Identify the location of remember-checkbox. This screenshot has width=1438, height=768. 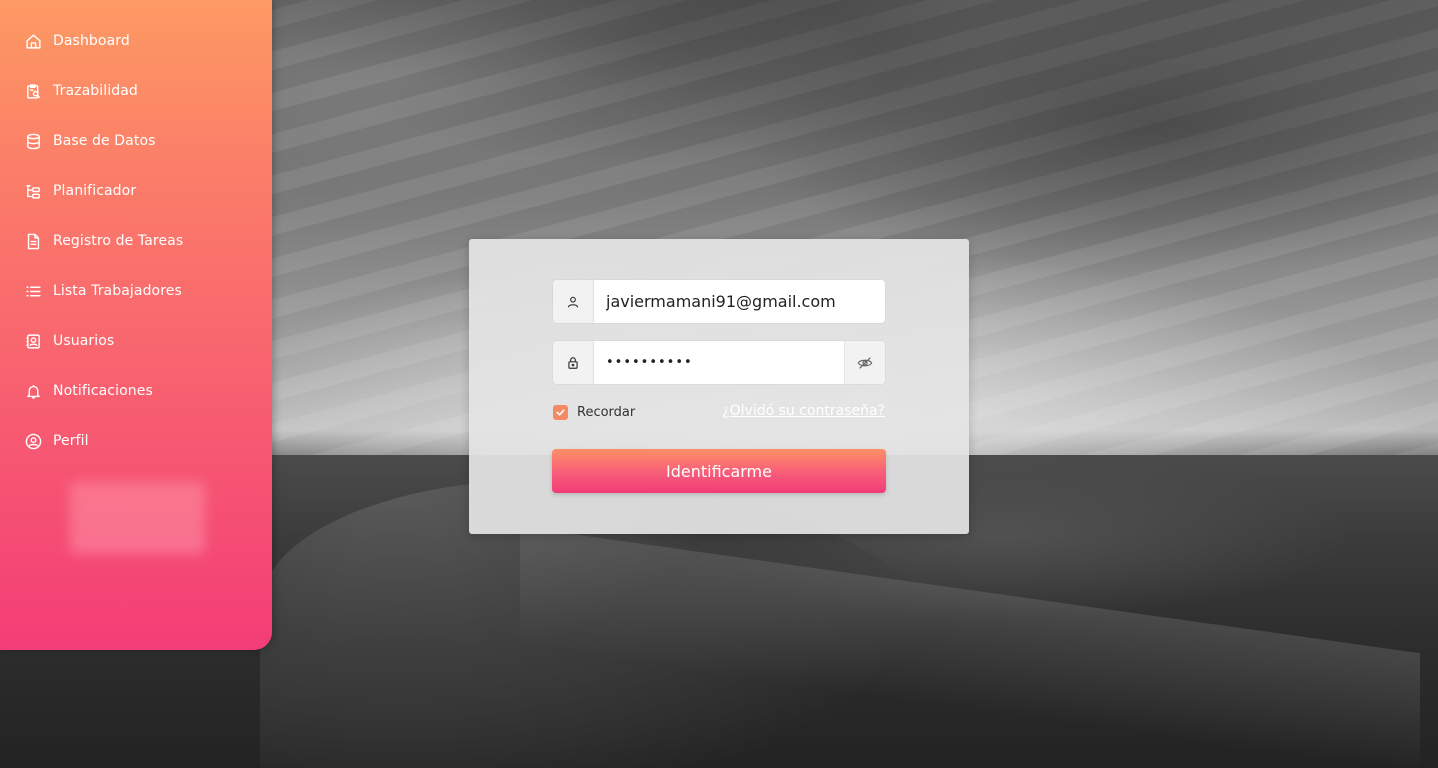
(560, 412).